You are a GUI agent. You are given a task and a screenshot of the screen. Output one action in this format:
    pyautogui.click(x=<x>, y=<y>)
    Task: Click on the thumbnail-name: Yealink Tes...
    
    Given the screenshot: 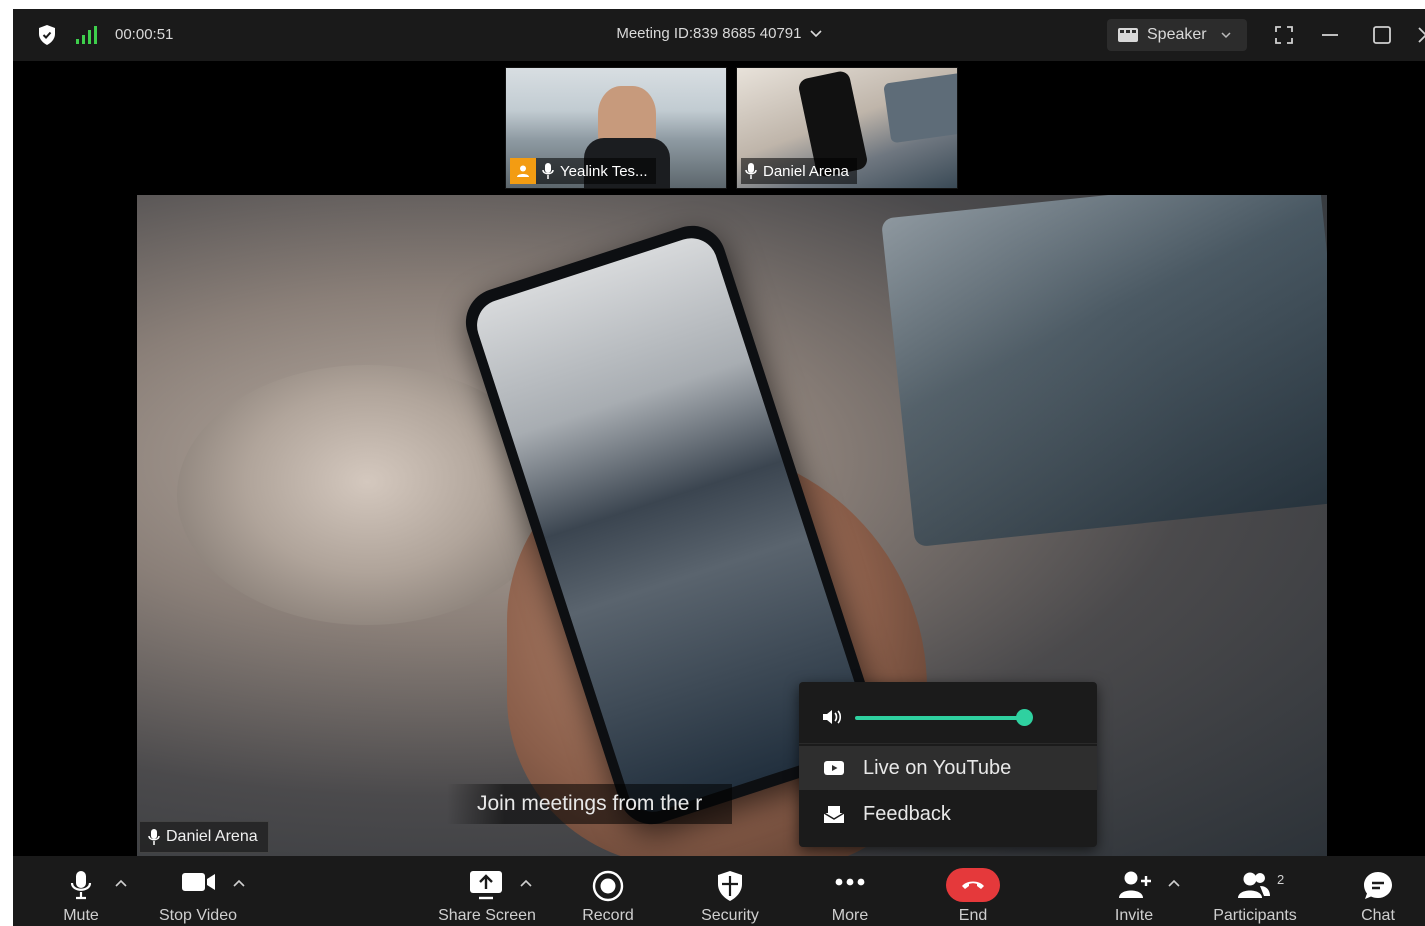 What is the action you would take?
    pyautogui.click(x=604, y=171)
    